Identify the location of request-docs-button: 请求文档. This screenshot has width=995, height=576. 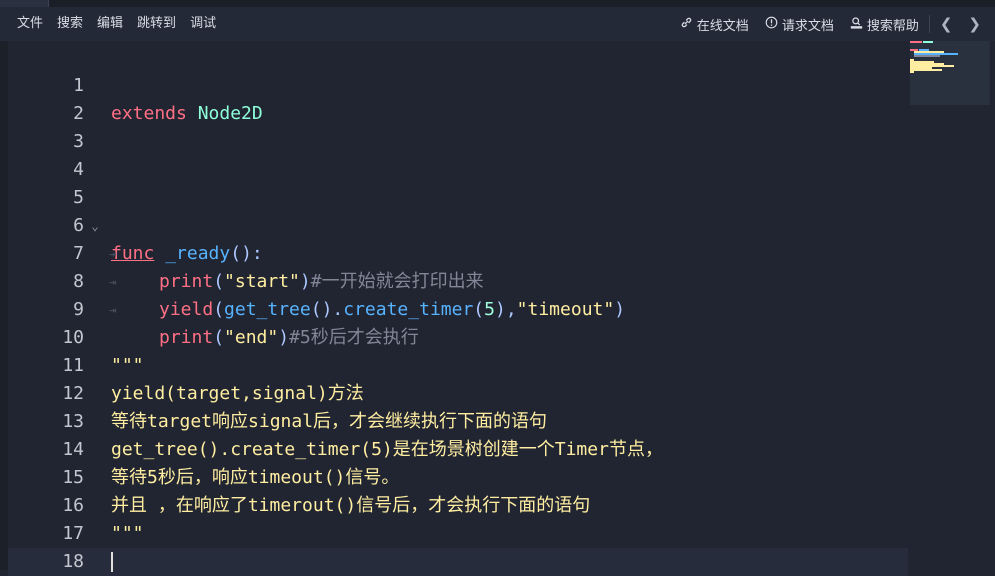
(799, 24).